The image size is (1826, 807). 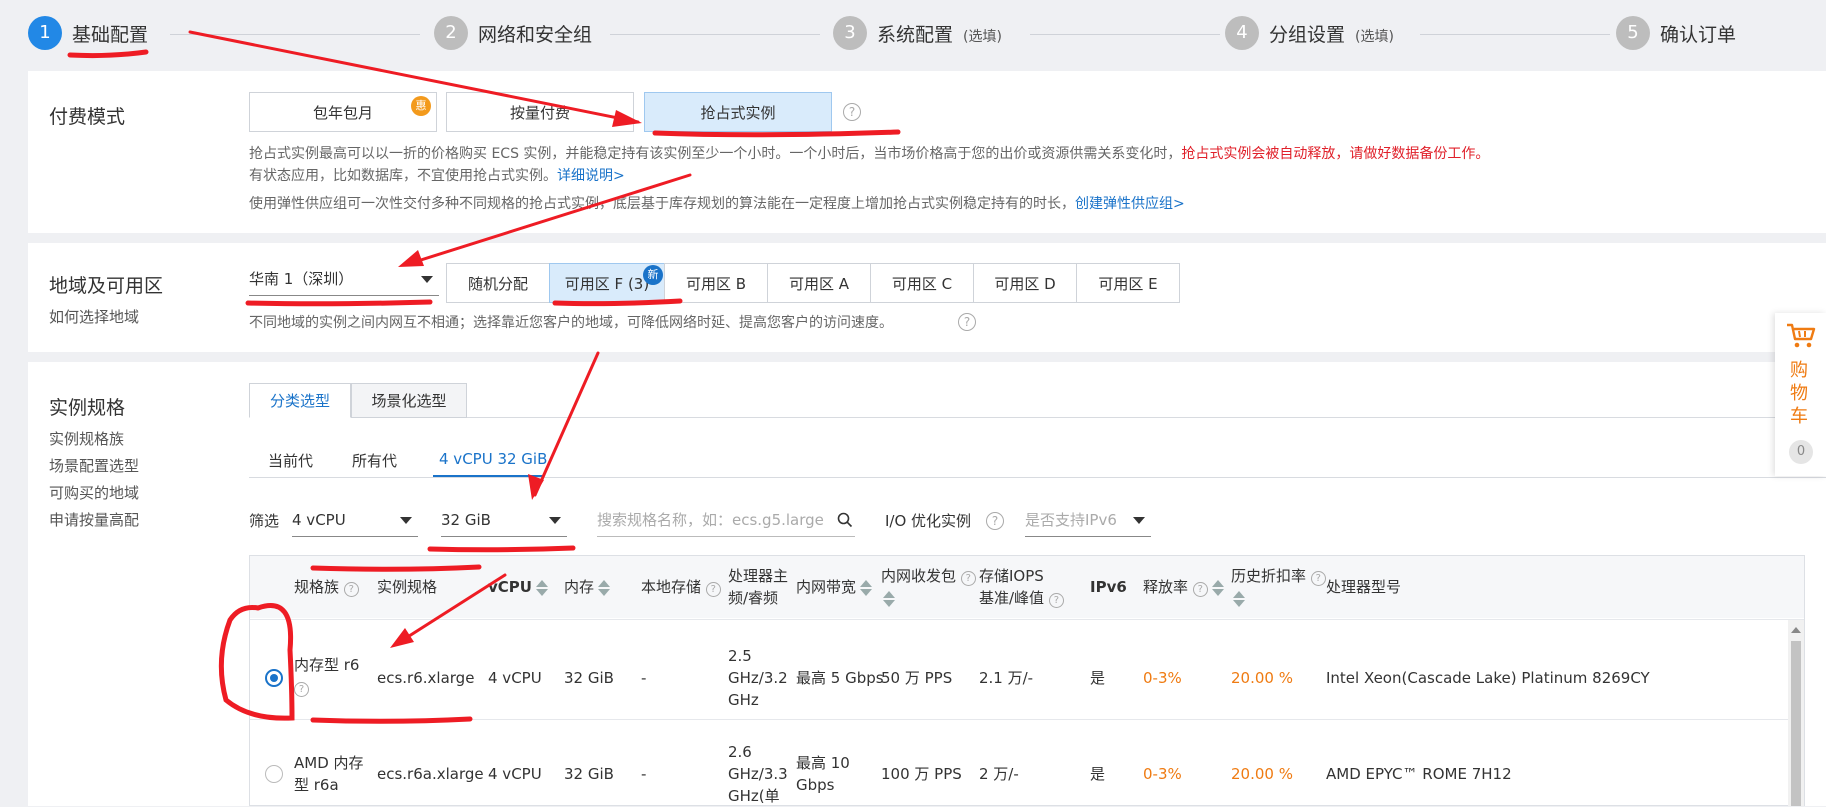 What do you see at coordinates (681, 587) in the screenshot?
I see `col-local-storage: 本地存储 ?` at bounding box center [681, 587].